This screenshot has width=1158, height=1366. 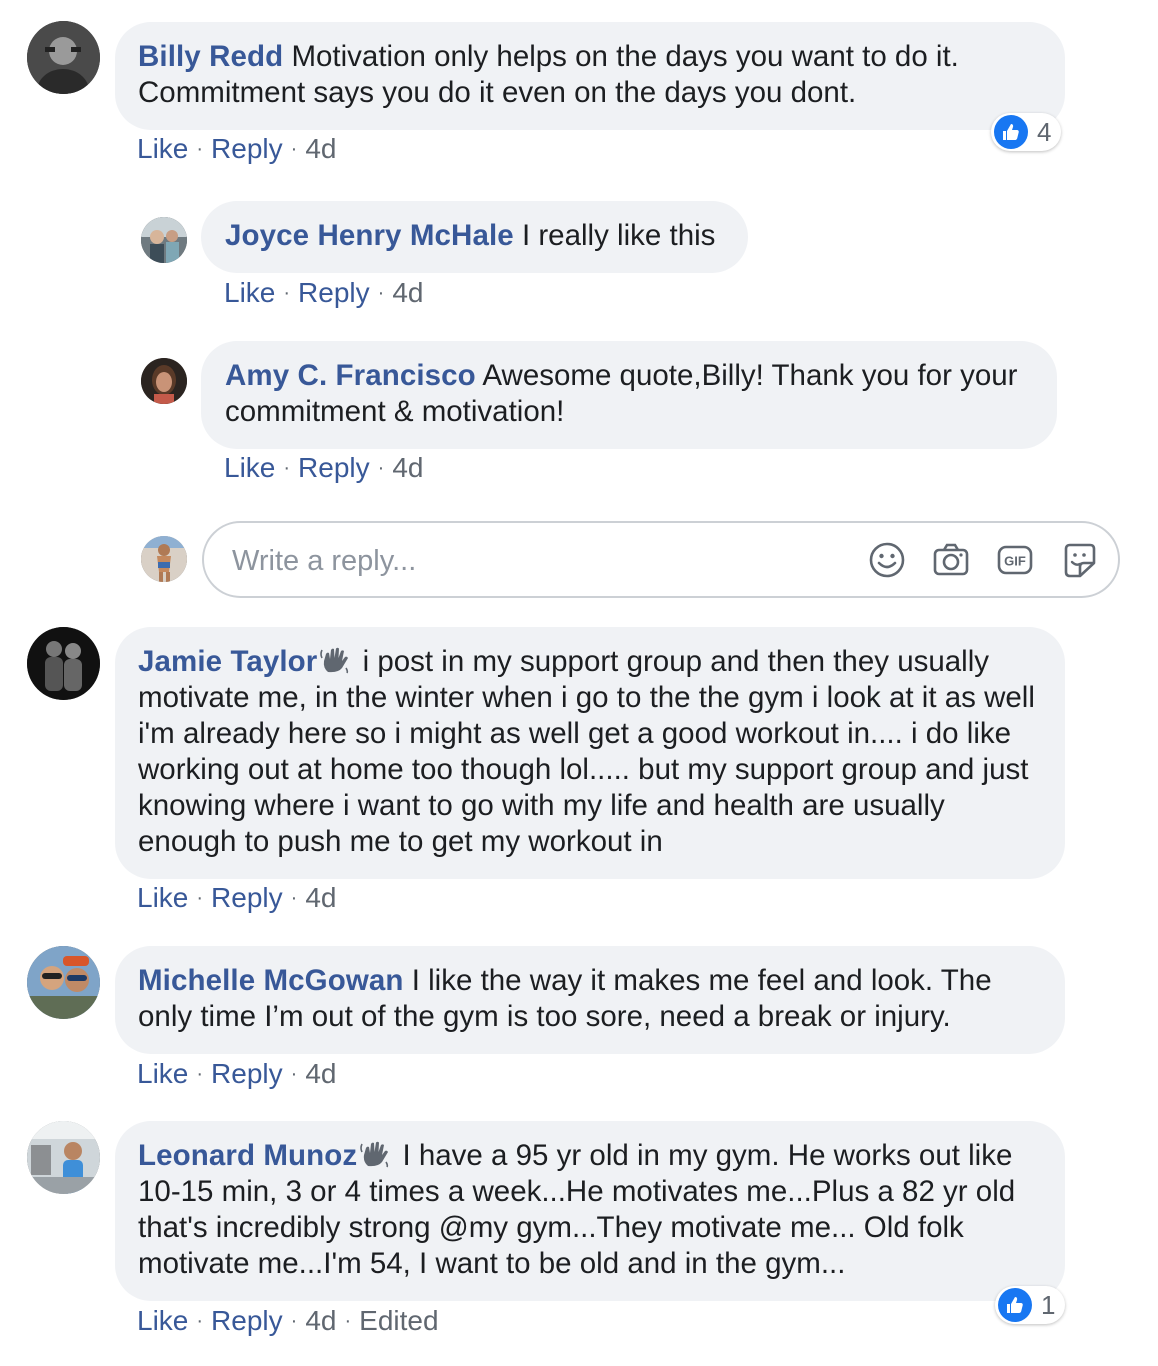 I want to click on comment-author: Leonard Munoz, so click(x=247, y=1155).